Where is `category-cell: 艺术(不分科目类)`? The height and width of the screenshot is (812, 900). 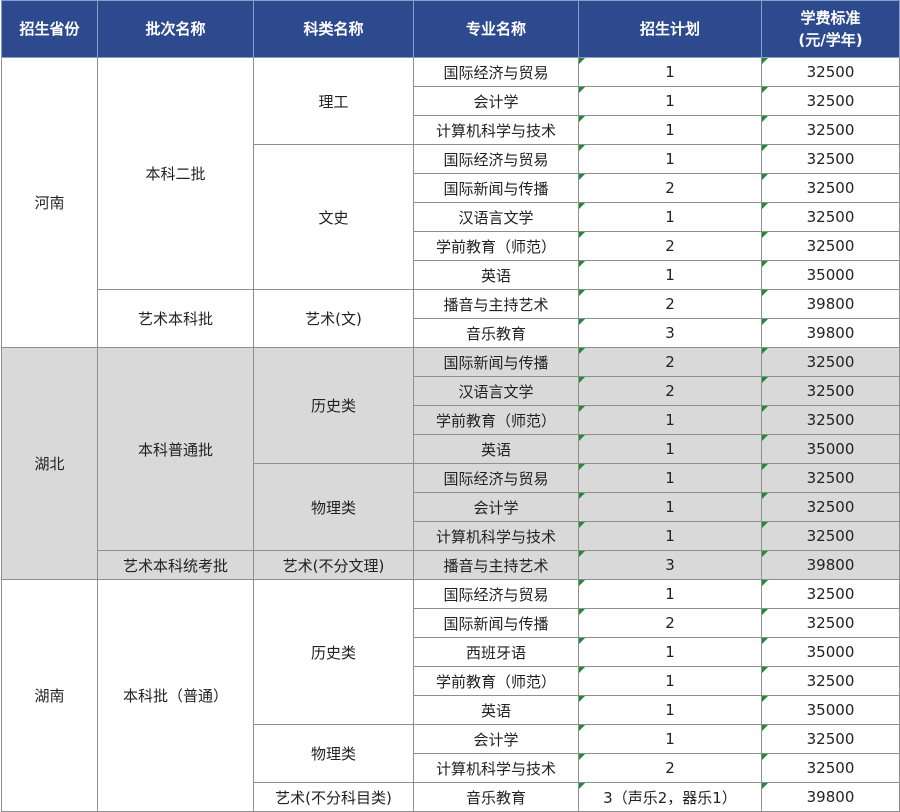 category-cell: 艺术(不分科目类) is located at coordinates (333, 797).